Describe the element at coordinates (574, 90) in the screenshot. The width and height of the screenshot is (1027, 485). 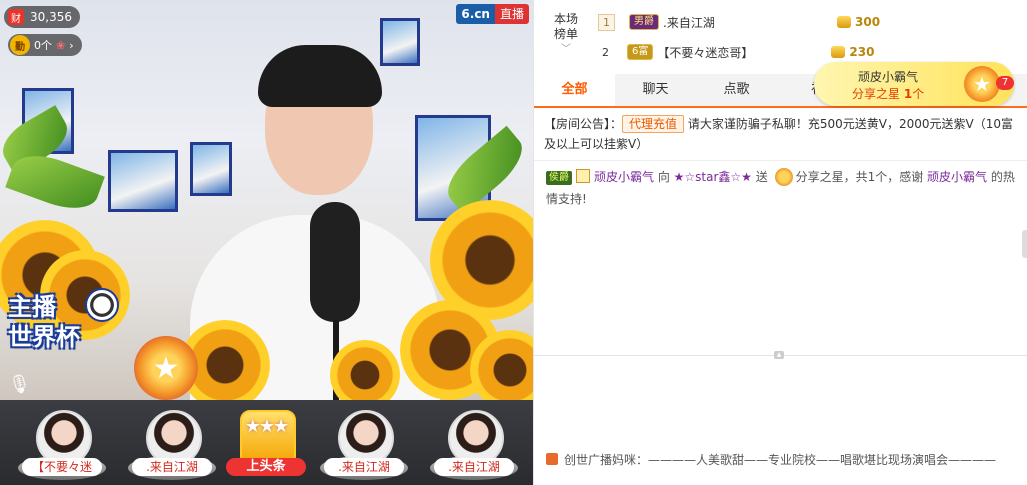
I see `tab-all: 全部` at that location.